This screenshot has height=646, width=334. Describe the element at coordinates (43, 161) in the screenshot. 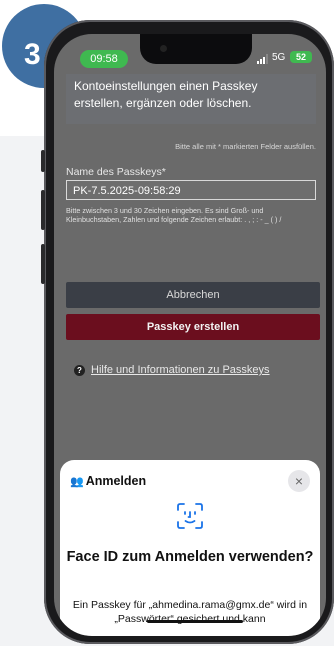

I see `phone-side-button-silent` at that location.